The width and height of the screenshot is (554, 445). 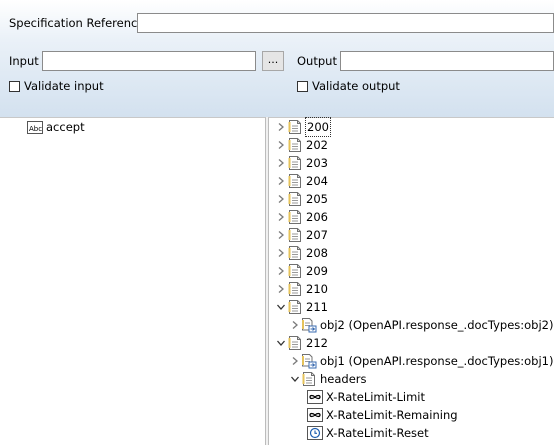 I want to click on validate-input-label: Validate input, so click(x=64, y=86).